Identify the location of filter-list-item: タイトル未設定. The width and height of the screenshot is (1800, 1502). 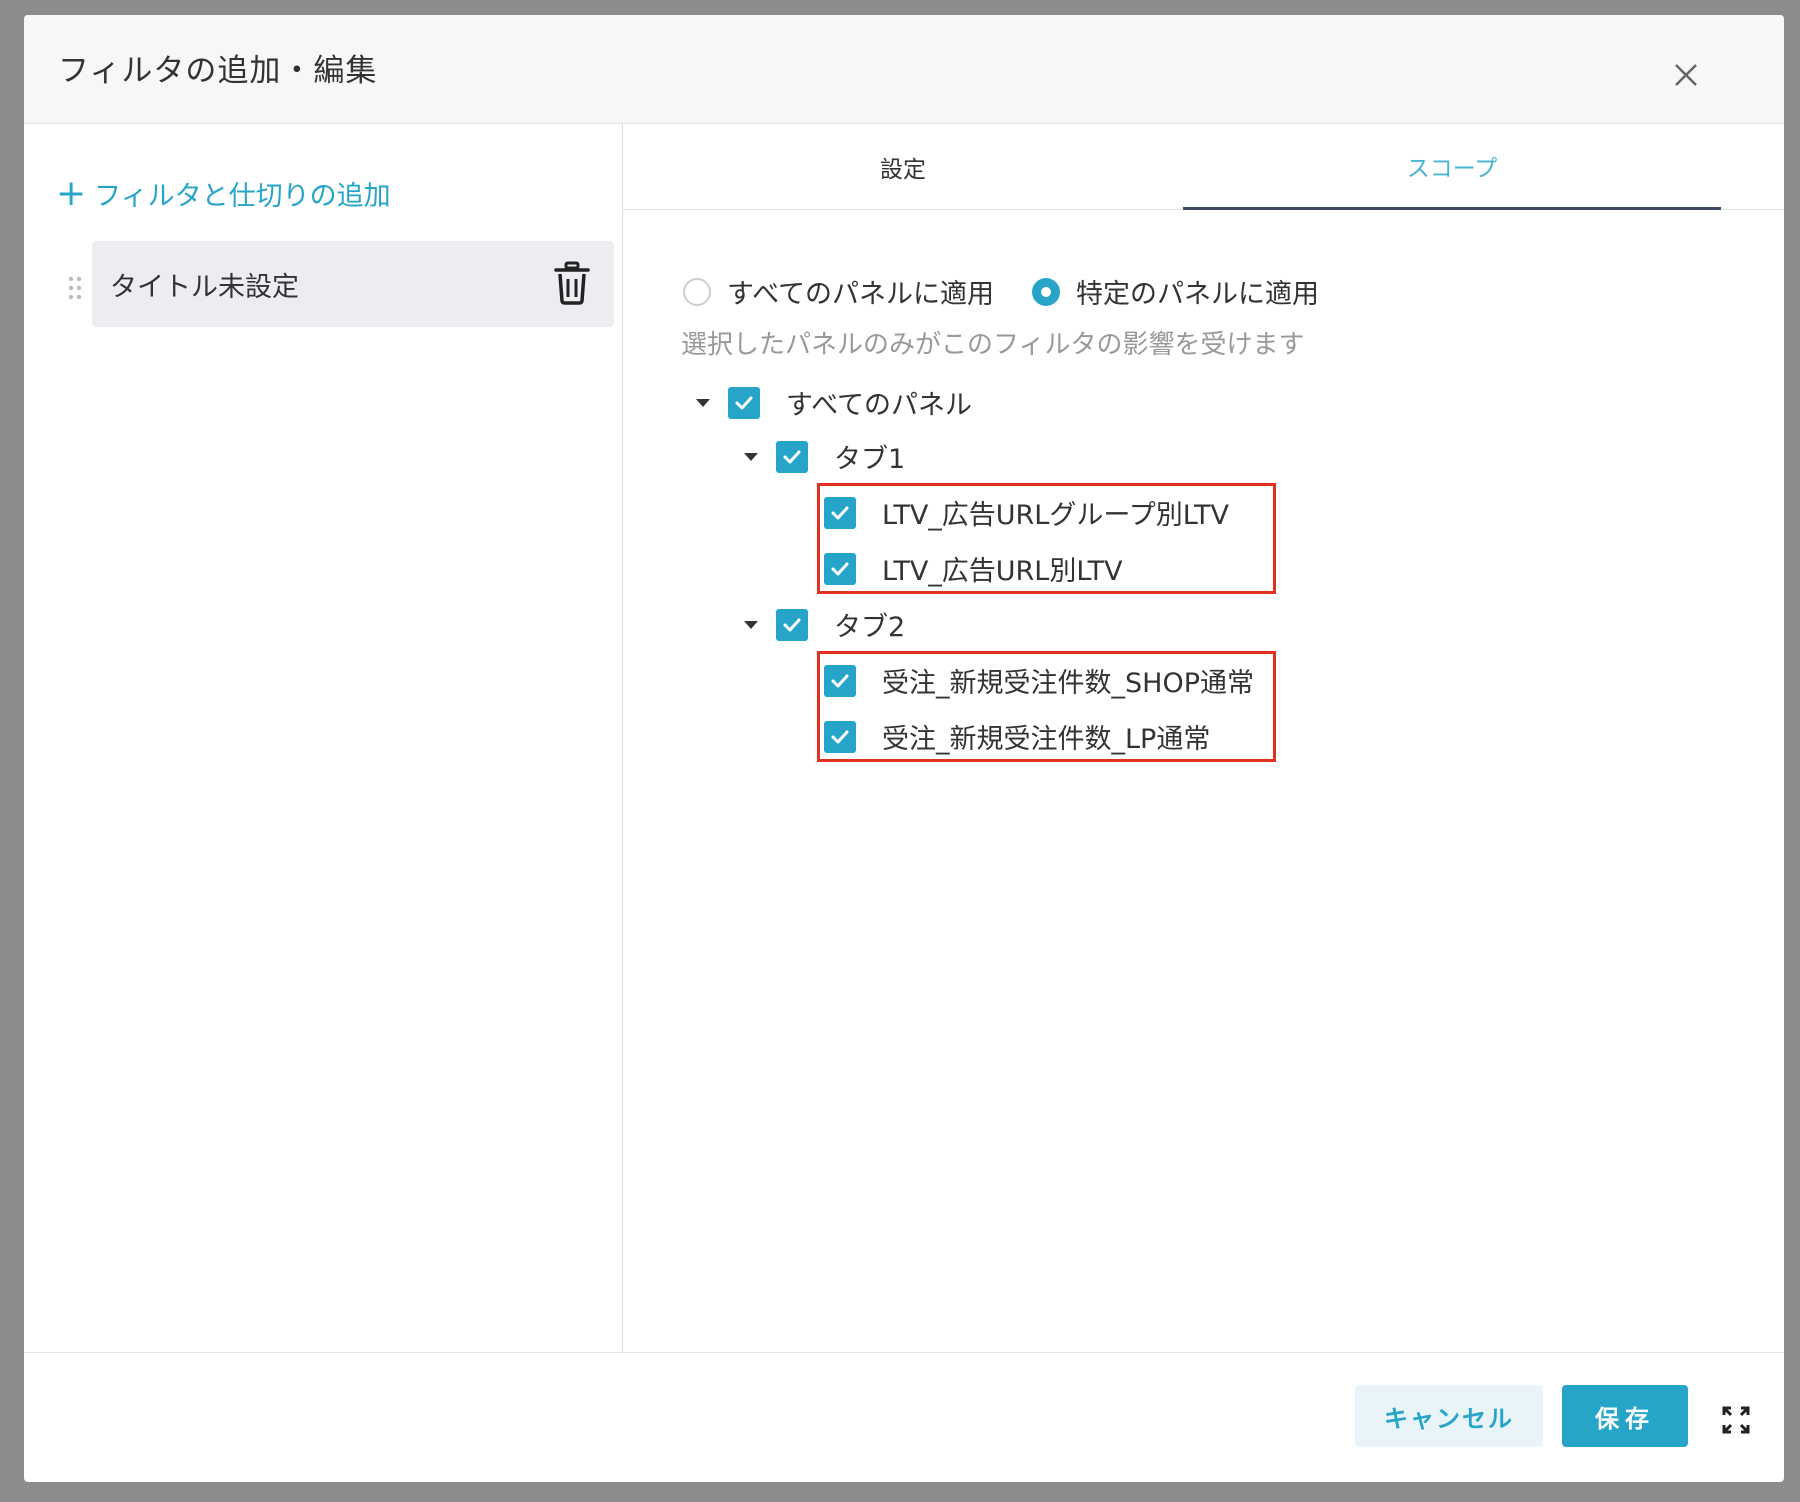
(353, 284).